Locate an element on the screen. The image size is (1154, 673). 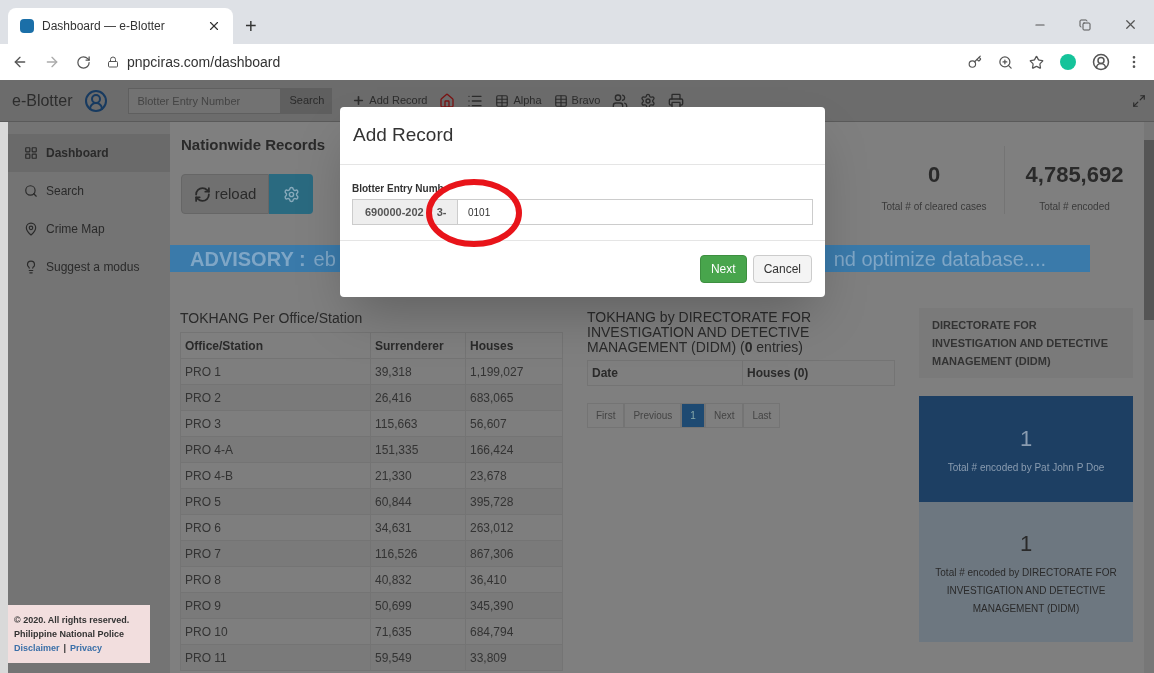
restore-icon is located at coordinates (1085, 24).